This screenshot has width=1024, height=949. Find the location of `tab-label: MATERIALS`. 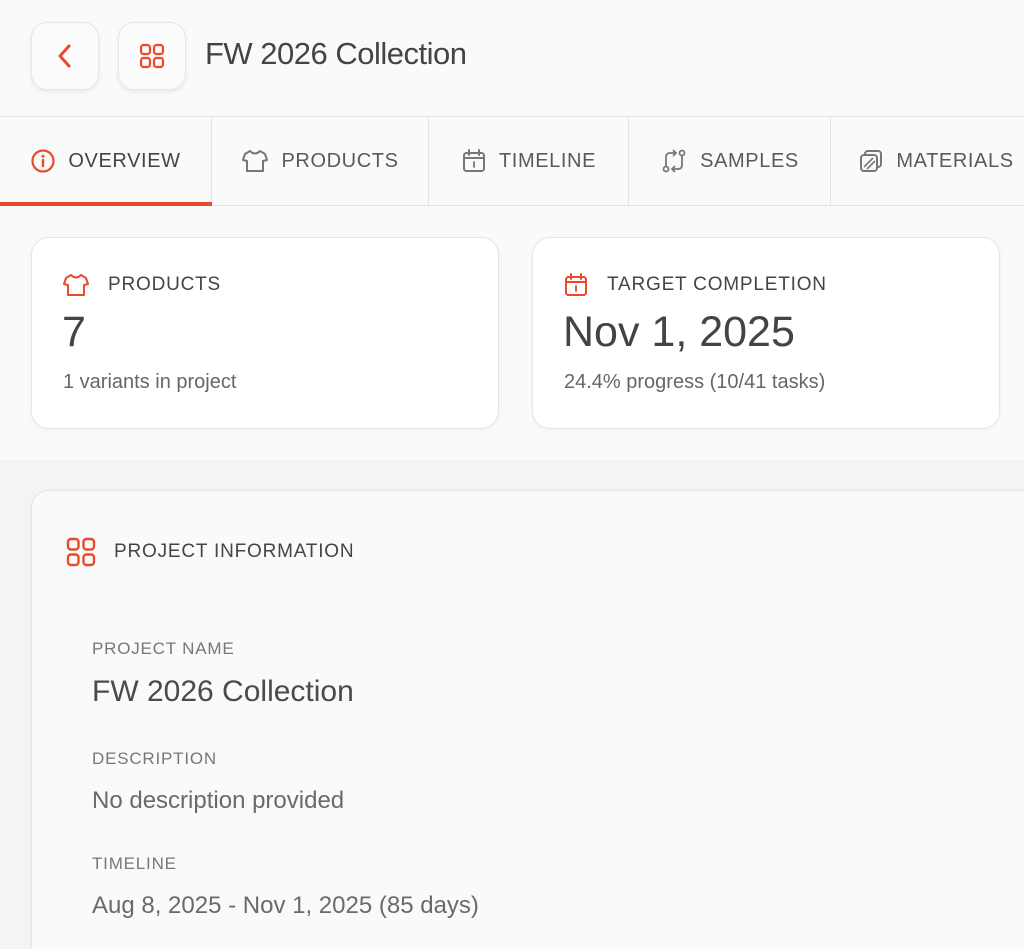

tab-label: MATERIALS is located at coordinates (955, 160).